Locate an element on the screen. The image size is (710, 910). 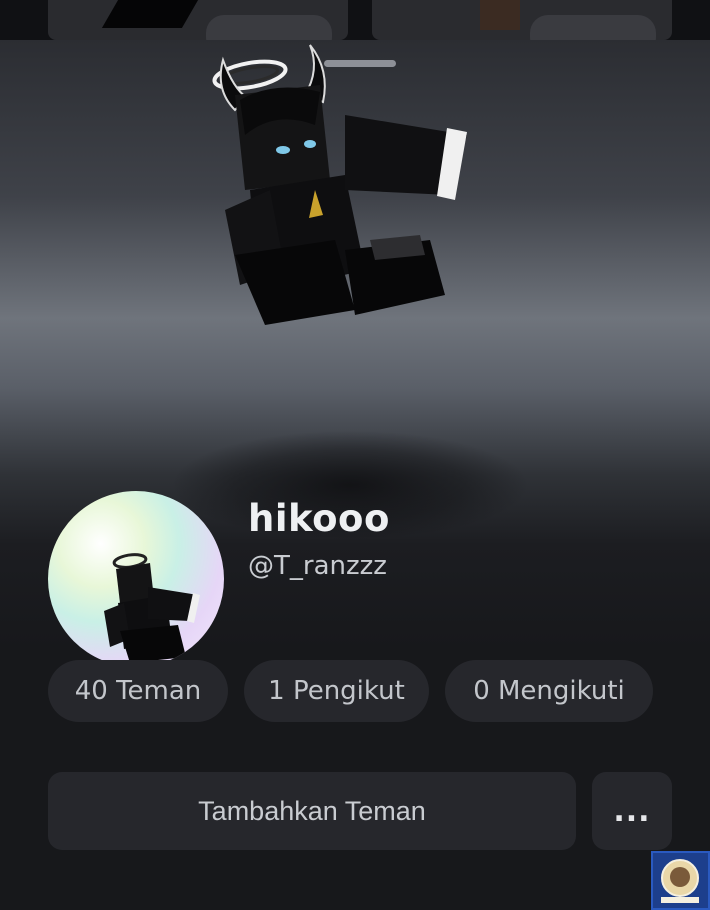
avatar-thumbnail-figure is located at coordinates (152, 608).